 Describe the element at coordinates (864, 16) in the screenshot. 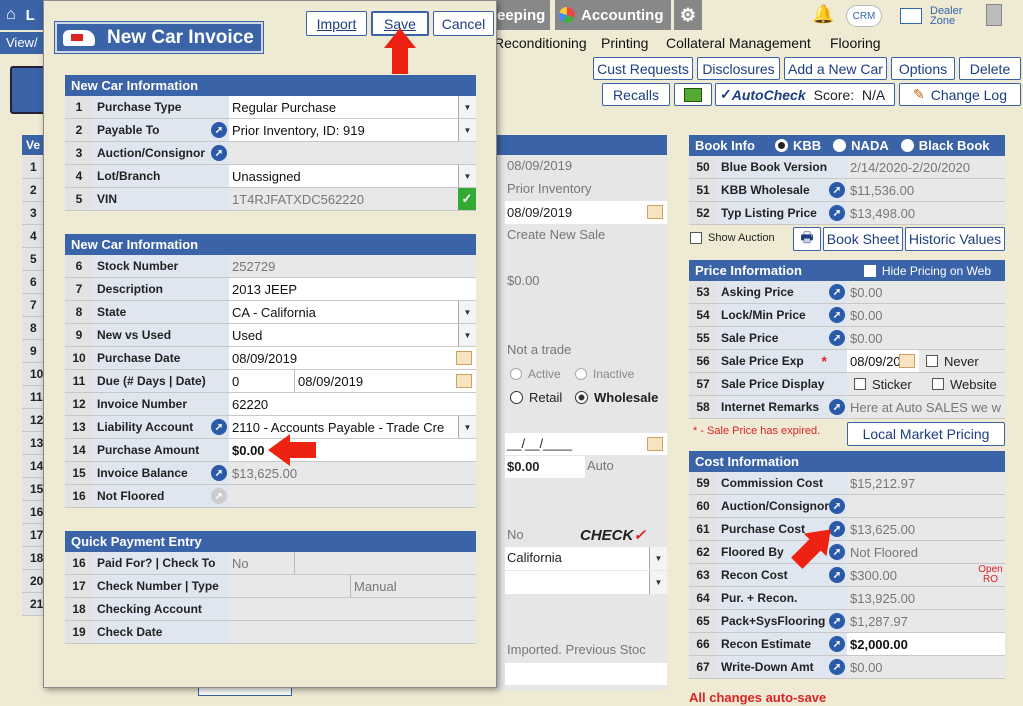

I see `crm-button: CRM` at that location.